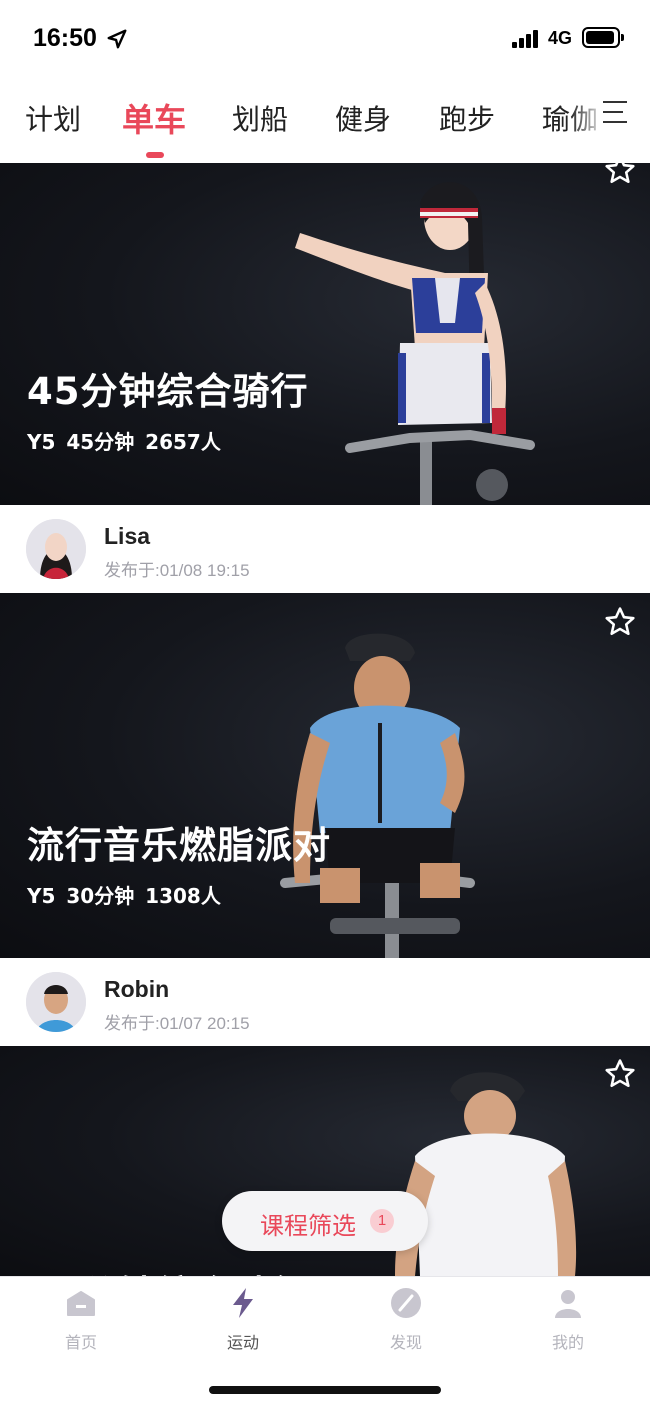 This screenshot has height=1407, width=650. I want to click on publish-time: 发布于:01/08 19:15, so click(177, 570).